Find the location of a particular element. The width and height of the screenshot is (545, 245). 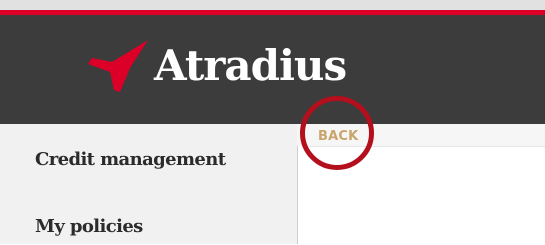

back-link: BACK is located at coordinates (338, 136).